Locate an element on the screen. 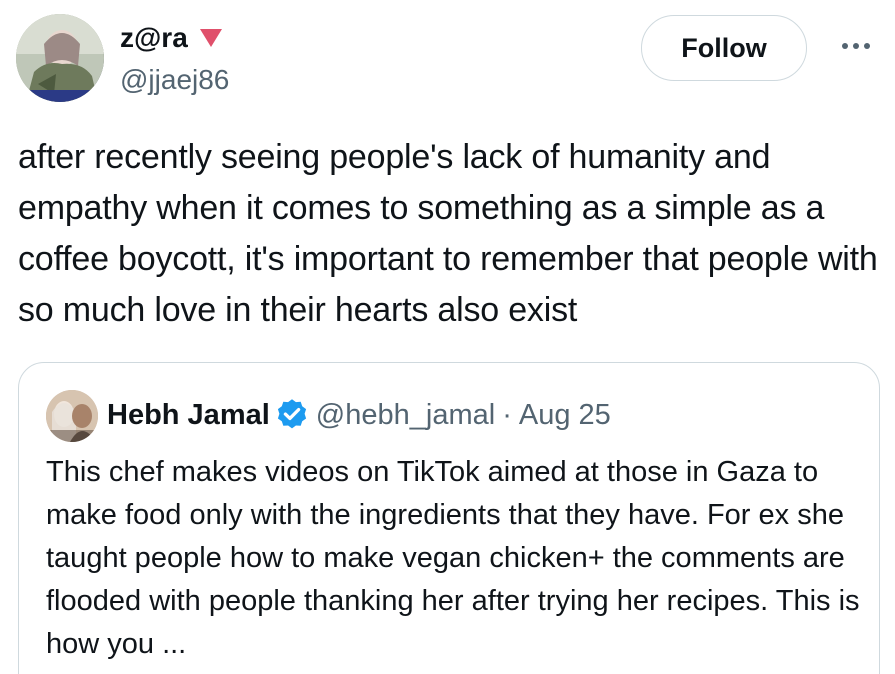  quoted-header: Hebh Jamal @hebh_jamal · Aug 25 is located at coordinates (359, 415).